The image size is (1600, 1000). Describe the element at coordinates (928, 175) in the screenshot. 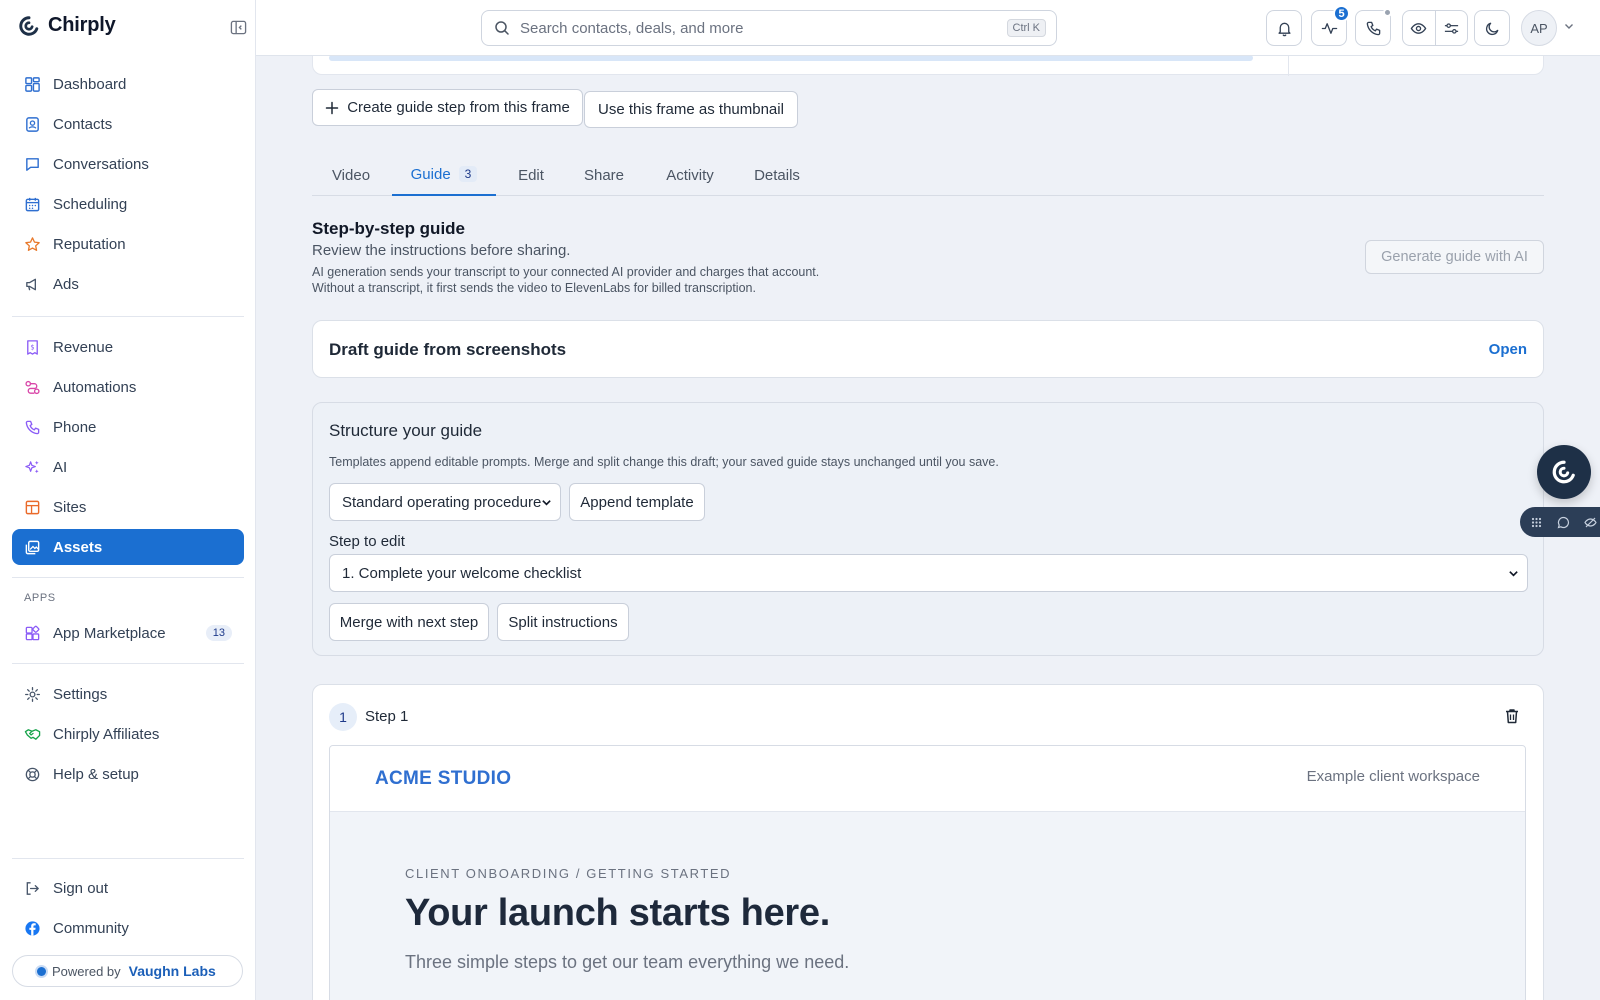

I see `asset-tabs: Video Guide 3 Edit Share Activity Details` at that location.